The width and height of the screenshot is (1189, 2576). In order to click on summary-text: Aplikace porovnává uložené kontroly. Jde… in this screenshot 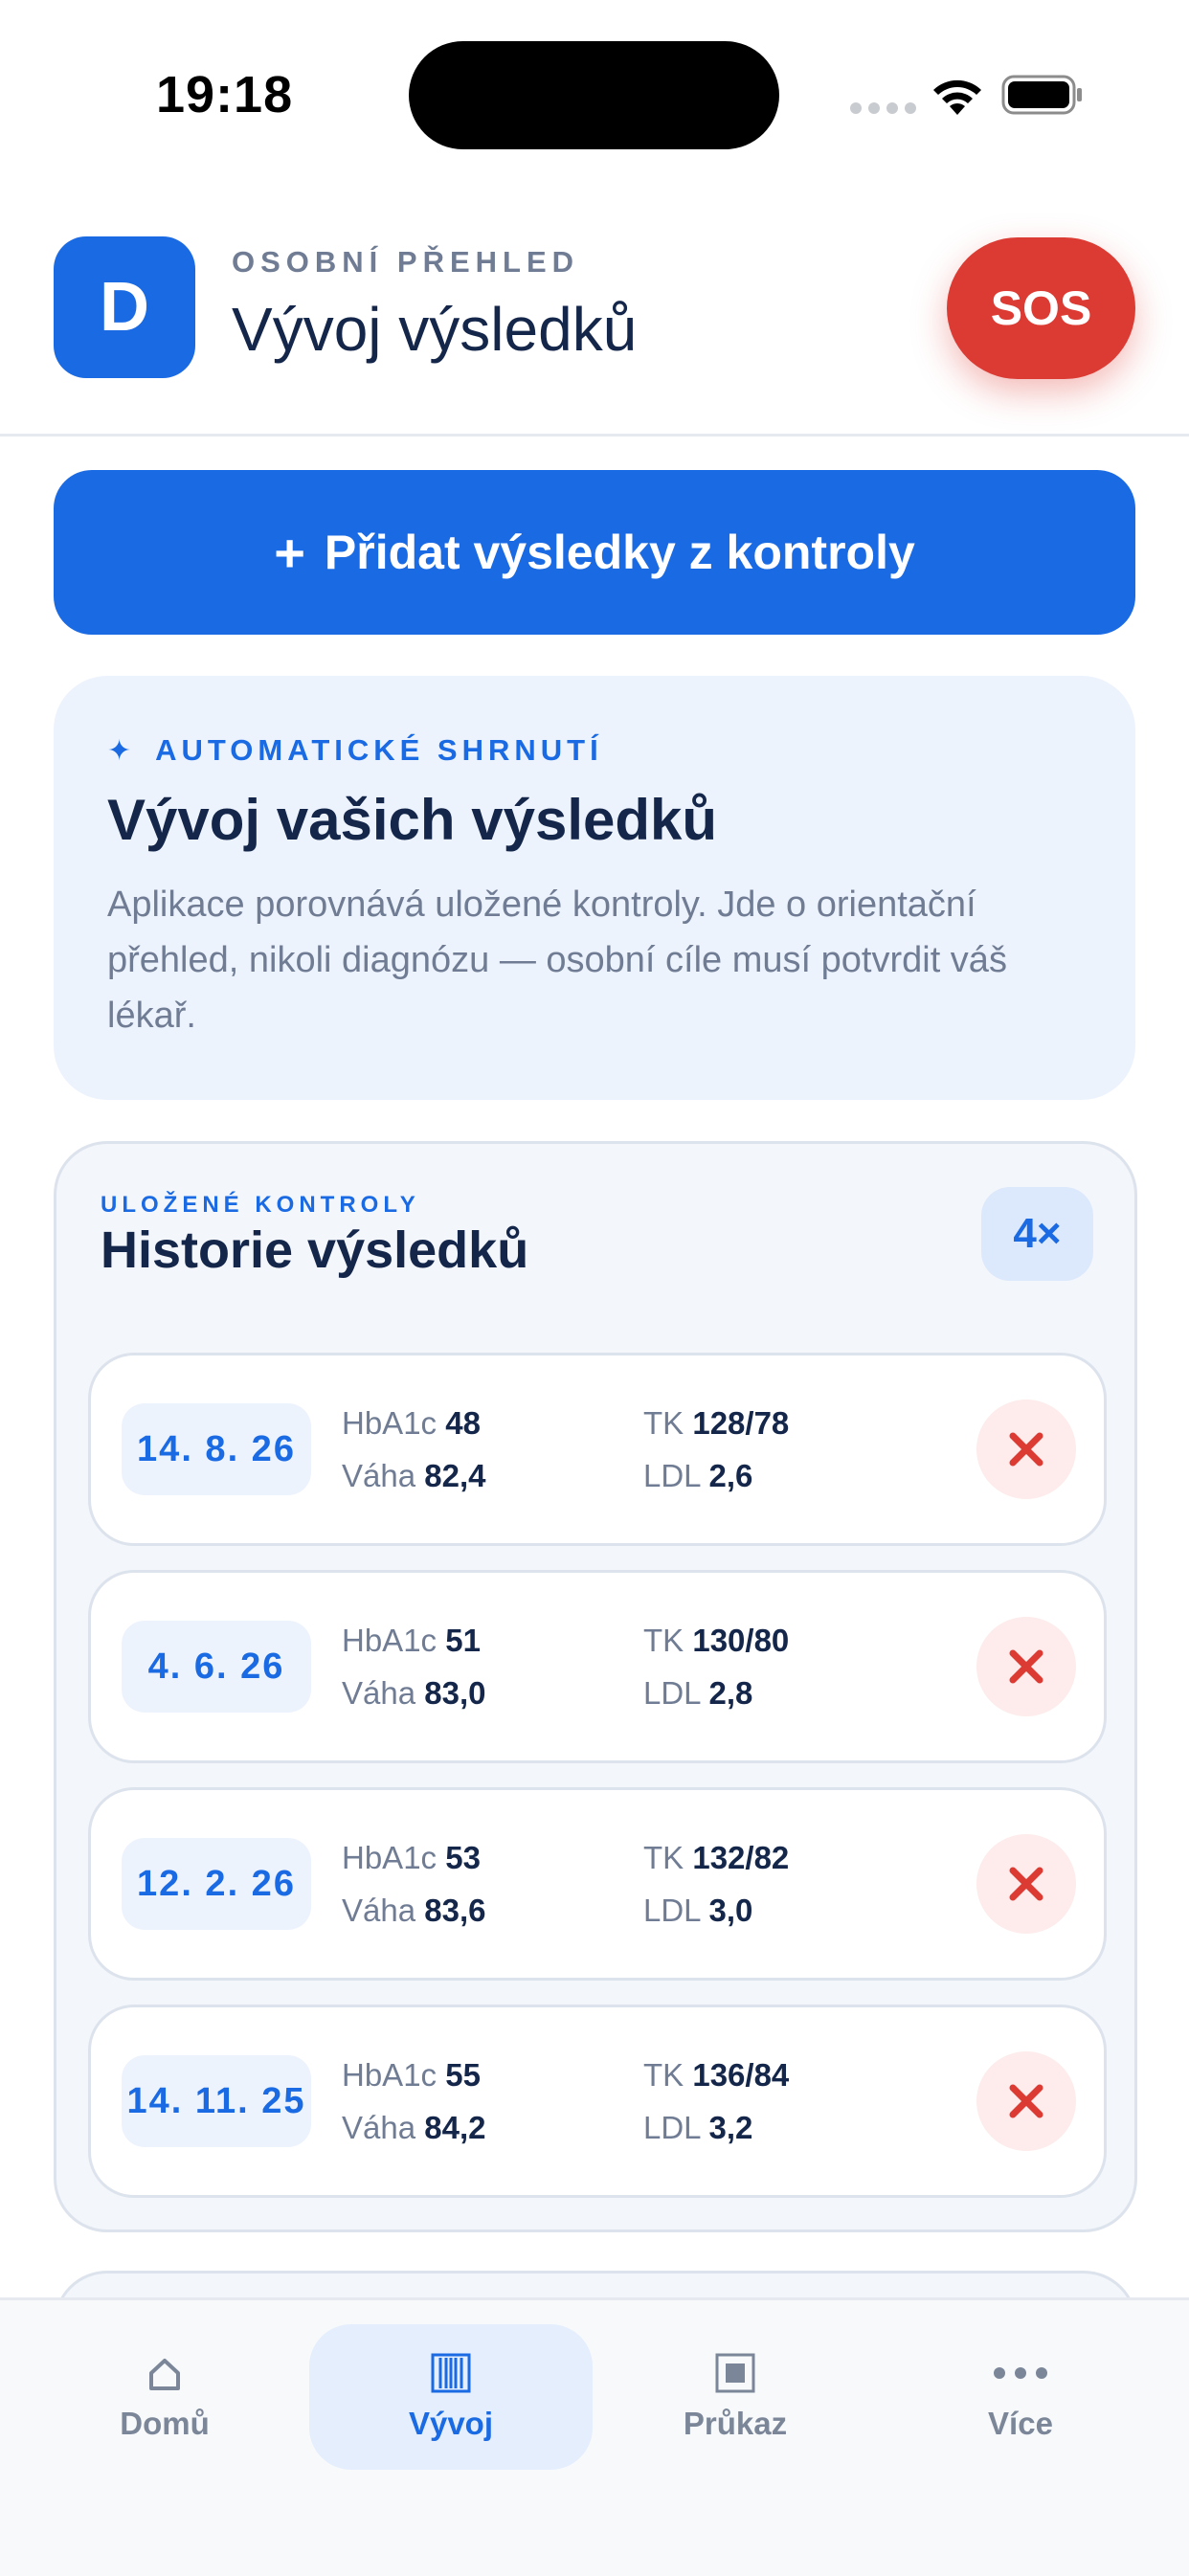, I will do `click(557, 961)`.